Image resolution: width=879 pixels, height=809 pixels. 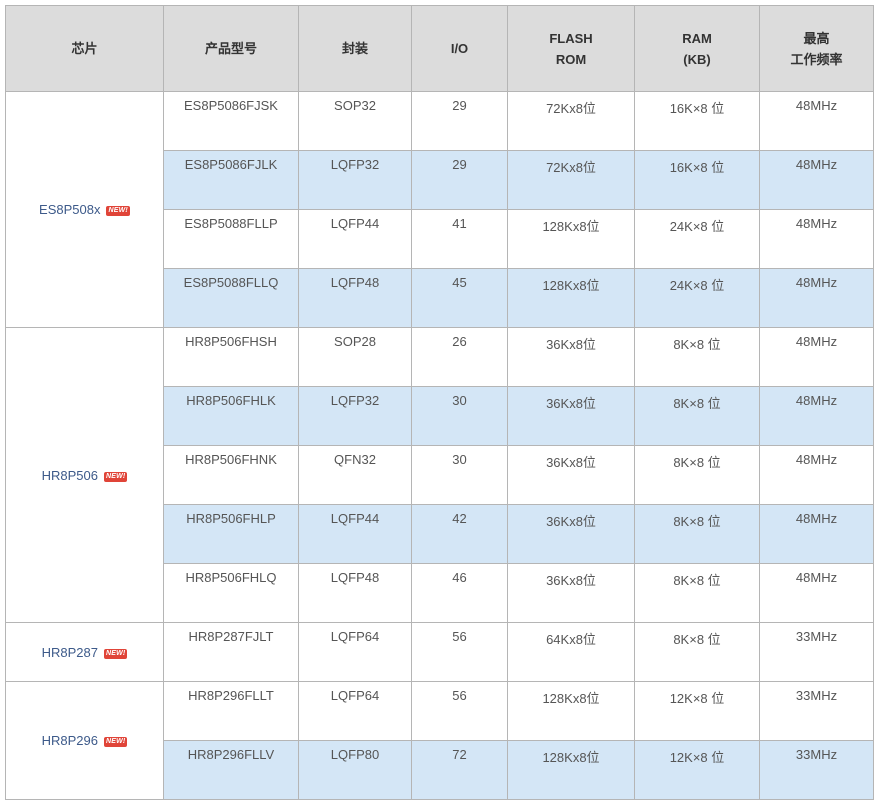 I want to click on header-model-label: 产品型号, so click(x=230, y=48).